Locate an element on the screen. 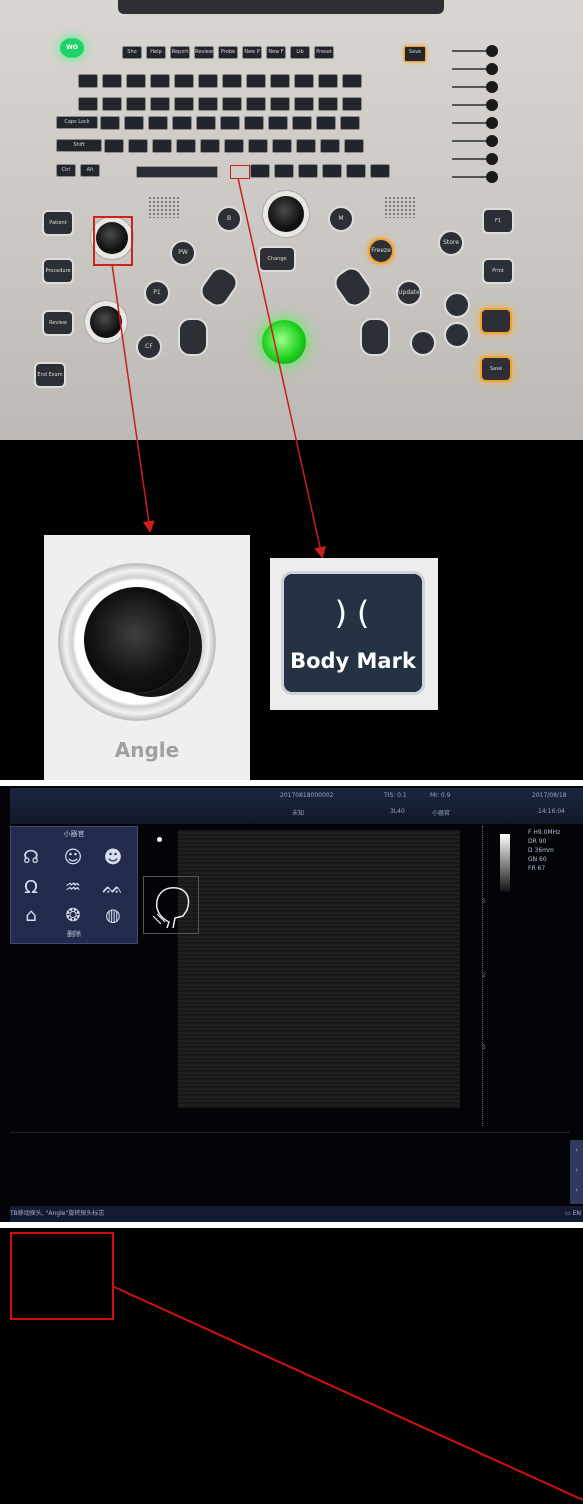 Image resolution: width=583 pixels, height=1504 pixels. status-hint: TB移动探头, "Angle"旋转探头标志 is located at coordinates (57, 1213).